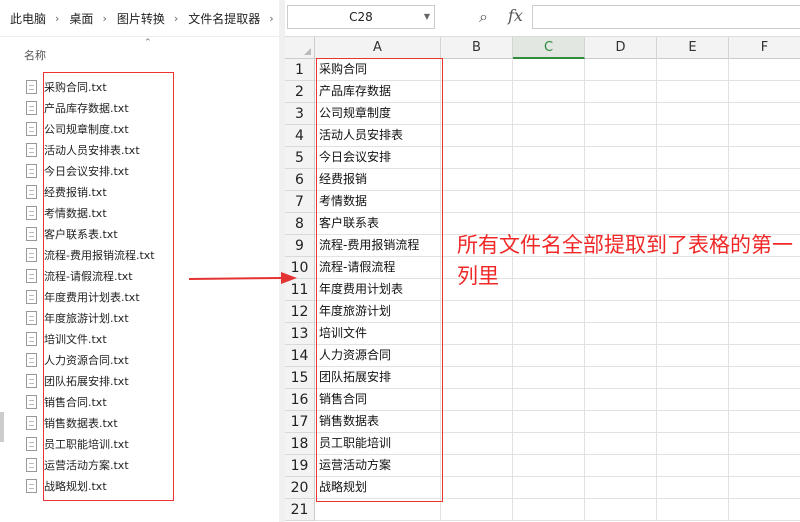  Describe the element at coordinates (300, 378) in the screenshot. I see `row-header: 15` at that location.